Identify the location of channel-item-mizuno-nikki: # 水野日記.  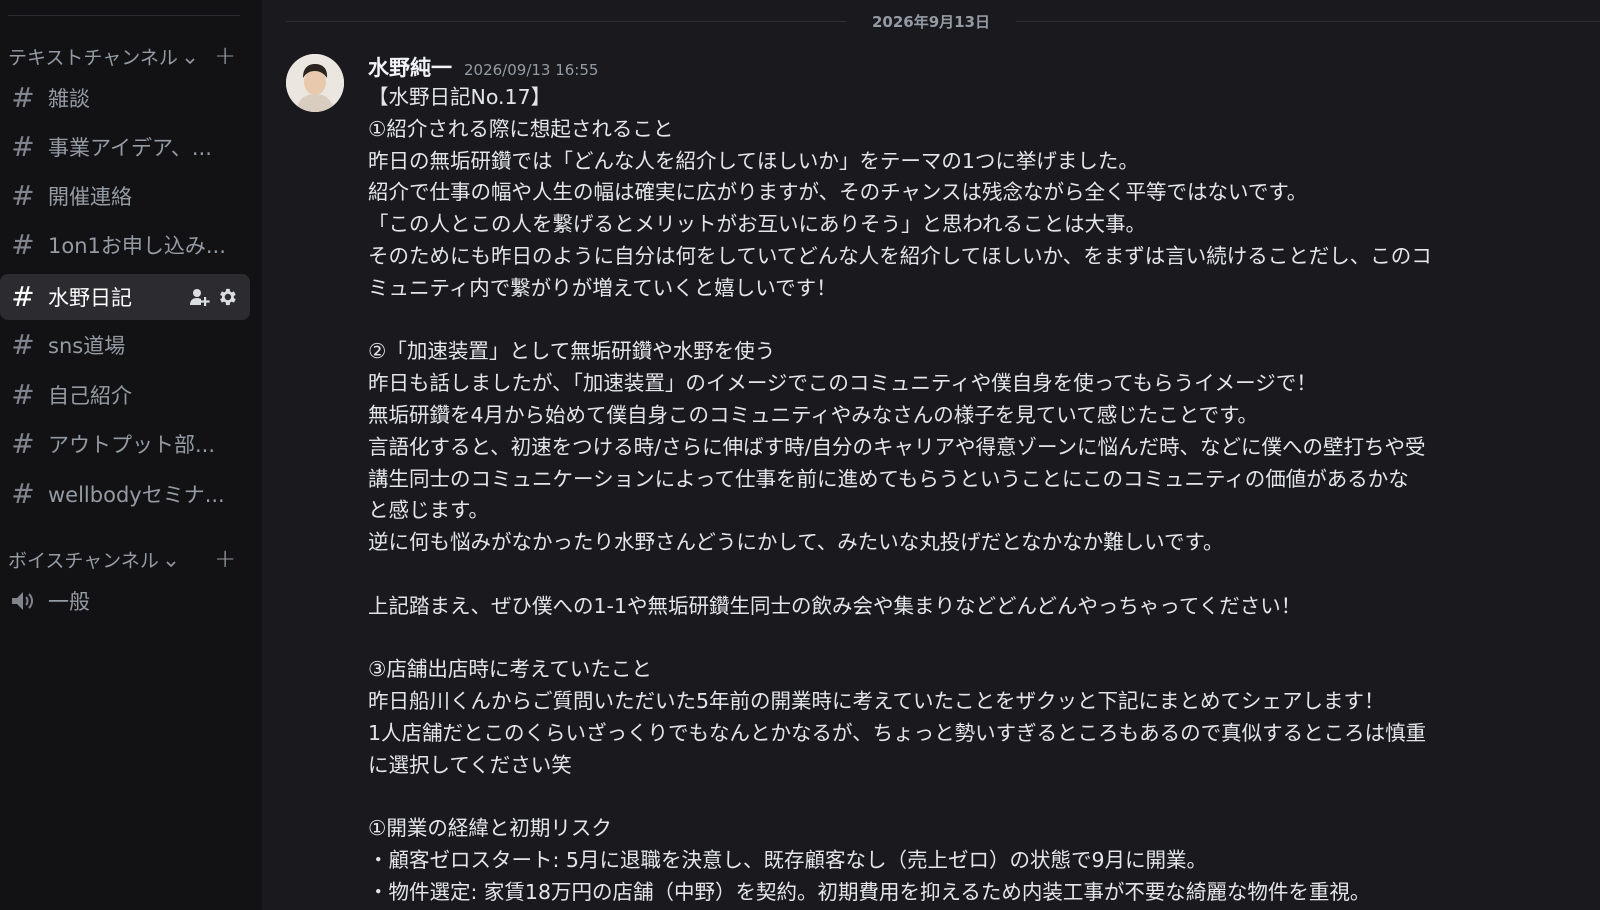
(125, 297).